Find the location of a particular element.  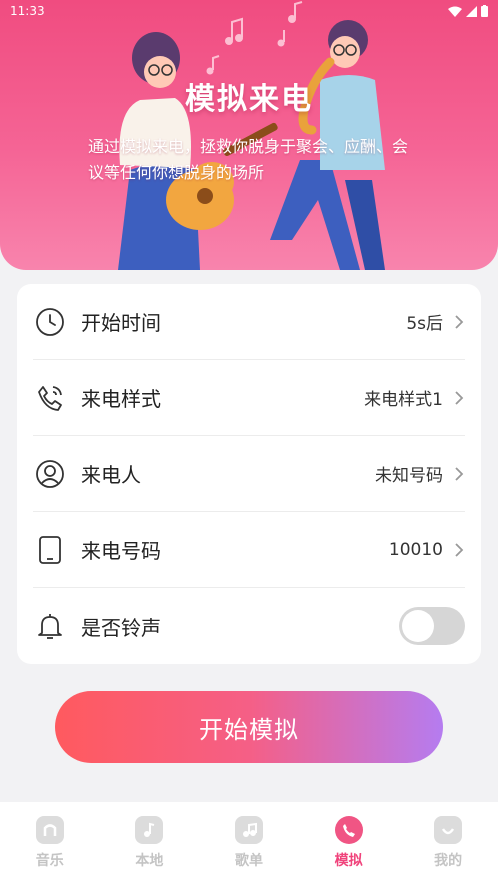

music-icon is located at coordinates (49, 830).